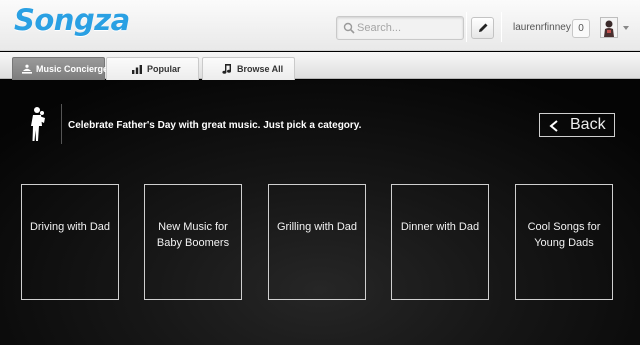 The width and height of the screenshot is (640, 345). I want to click on category-label: Dinner with Dad, so click(440, 227).